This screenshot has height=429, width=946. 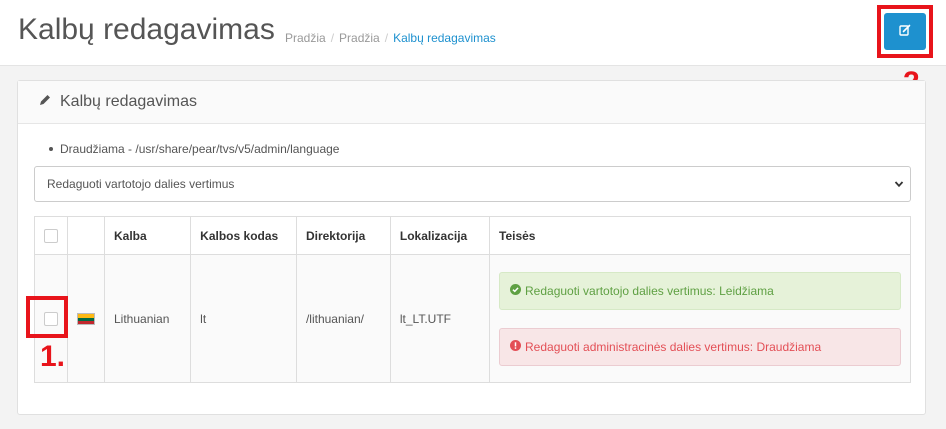 I want to click on column-header-code: Kalbos kodas, so click(x=243, y=235).